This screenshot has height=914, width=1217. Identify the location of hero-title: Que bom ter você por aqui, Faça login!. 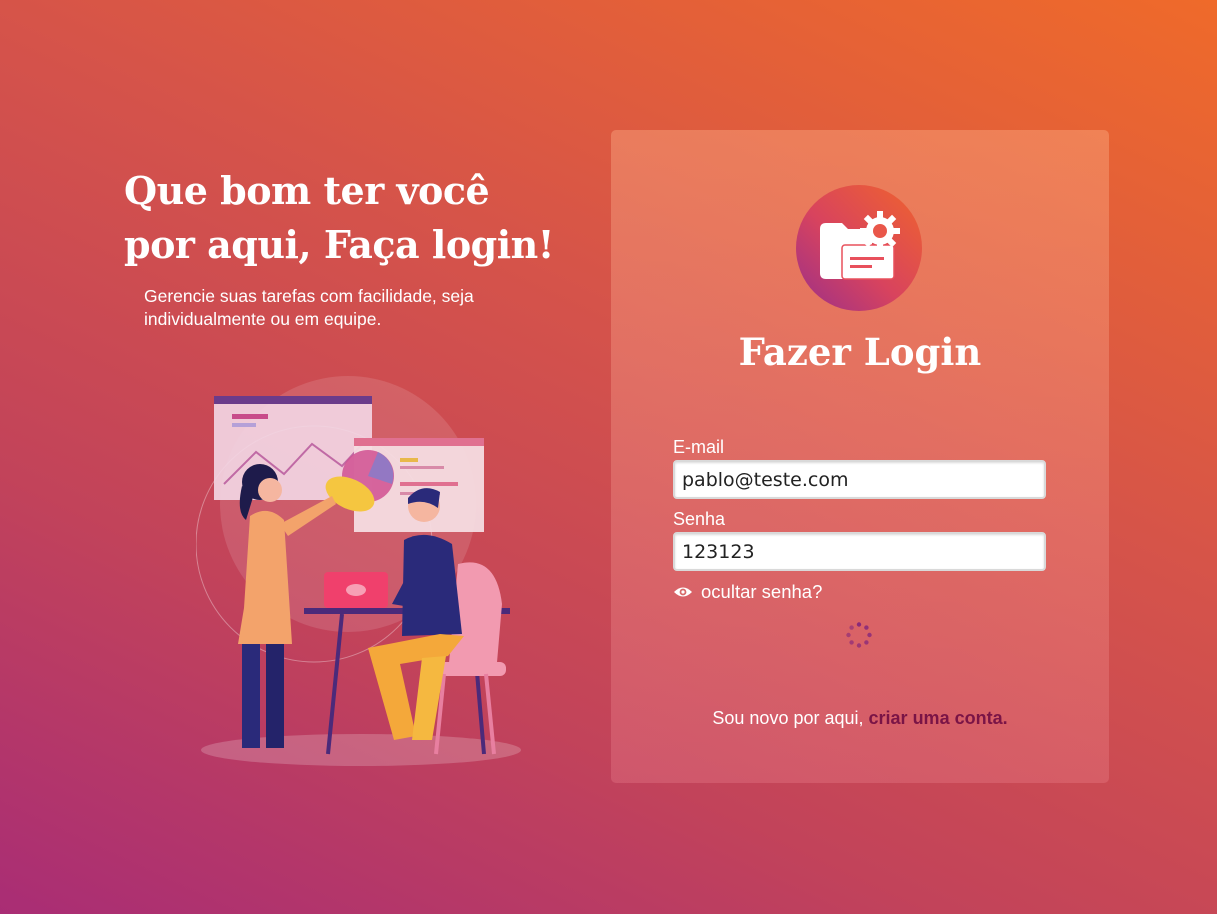
(339, 217).